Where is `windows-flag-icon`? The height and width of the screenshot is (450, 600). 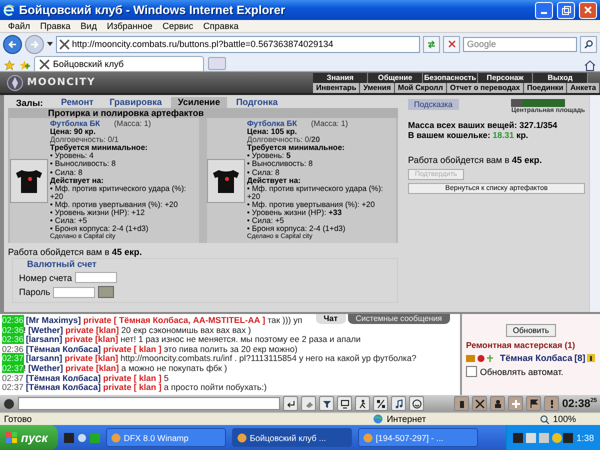 windows-flag-icon is located at coordinates (11, 437).